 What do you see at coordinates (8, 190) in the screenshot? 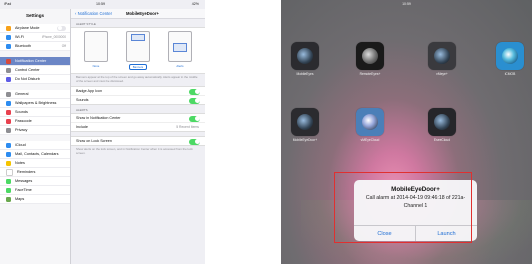
I see `facetime-icon` at bounding box center [8, 190].